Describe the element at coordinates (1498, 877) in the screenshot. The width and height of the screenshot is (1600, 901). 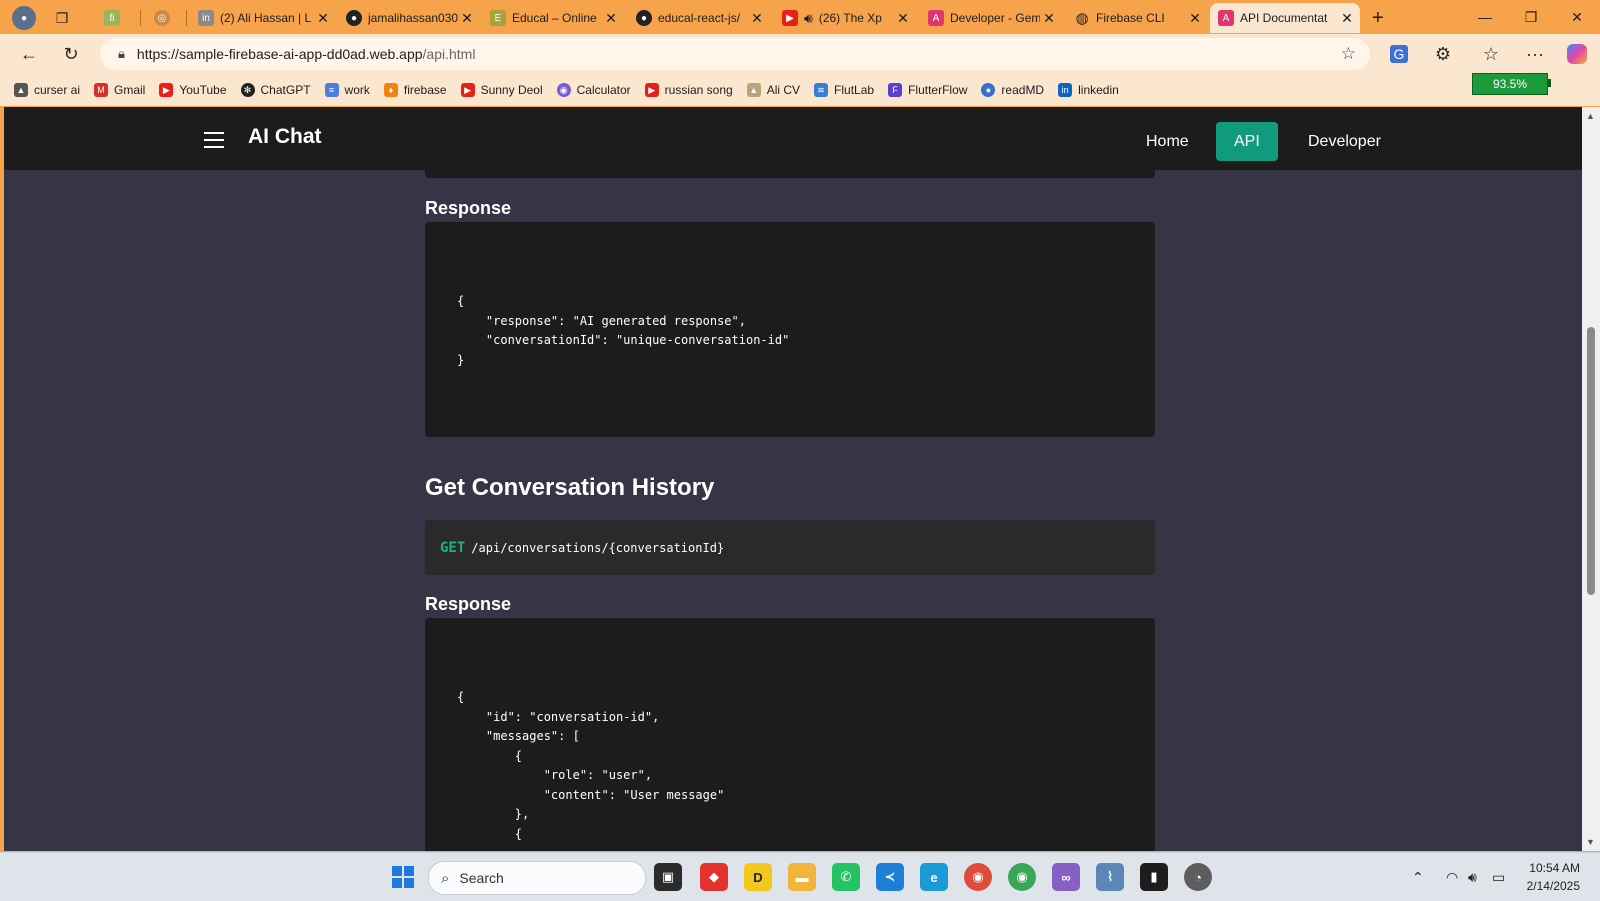
I see `battery-tray-icon: ▭` at that location.